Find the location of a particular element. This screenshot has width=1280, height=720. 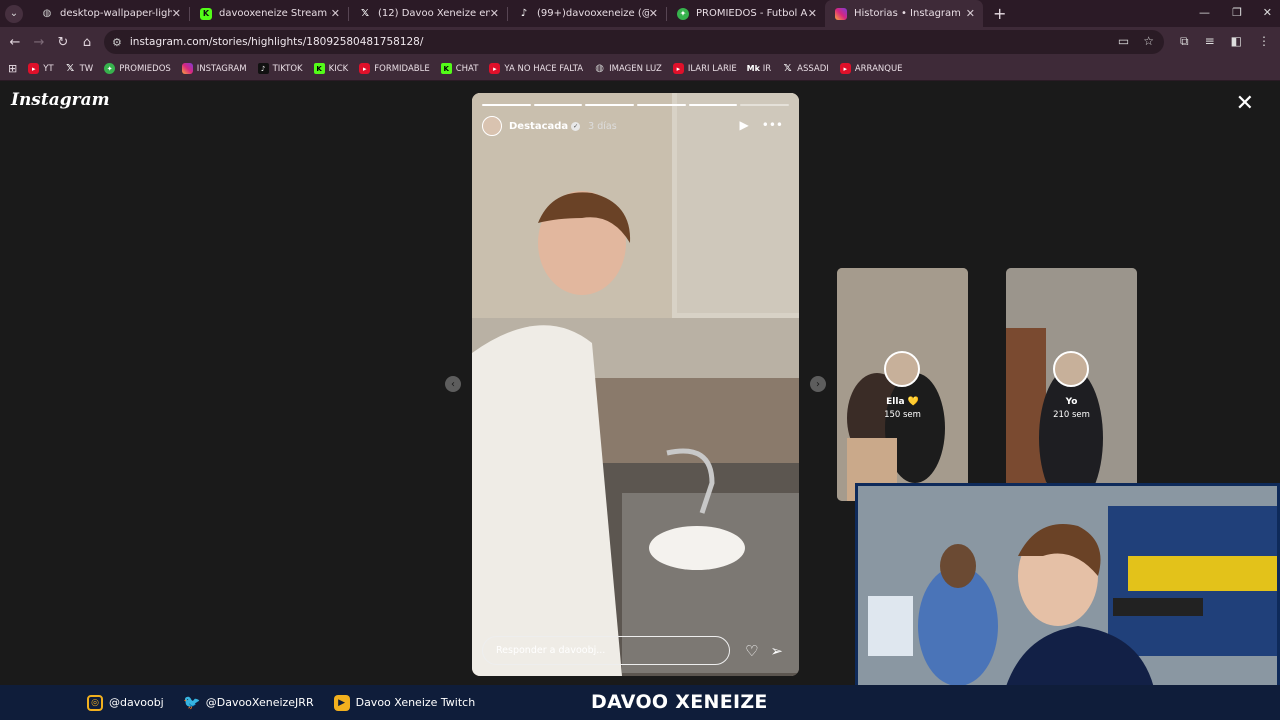

tab-search-button: ⌄ is located at coordinates (14, 13).